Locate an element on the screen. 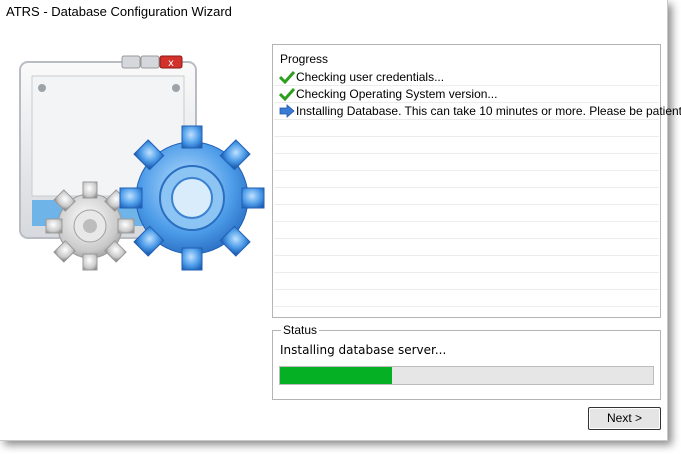  install-progress-bar is located at coordinates (466, 375).